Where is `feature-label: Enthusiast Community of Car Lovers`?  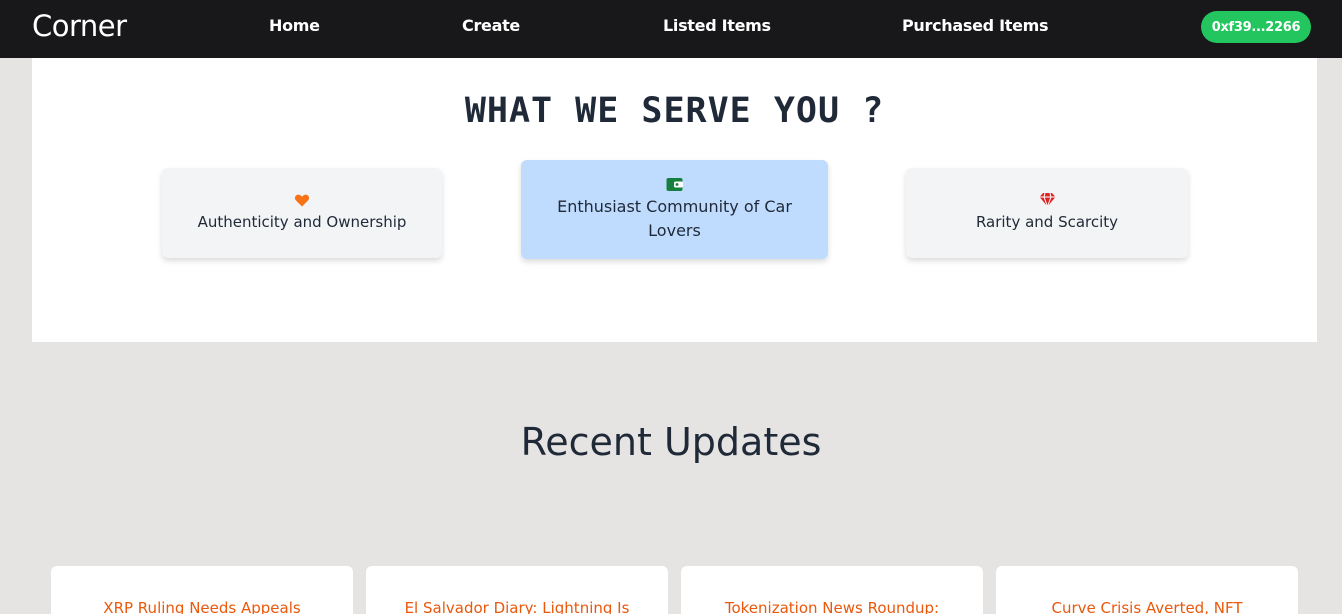 feature-label: Enthusiast Community of Car Lovers is located at coordinates (674, 218).